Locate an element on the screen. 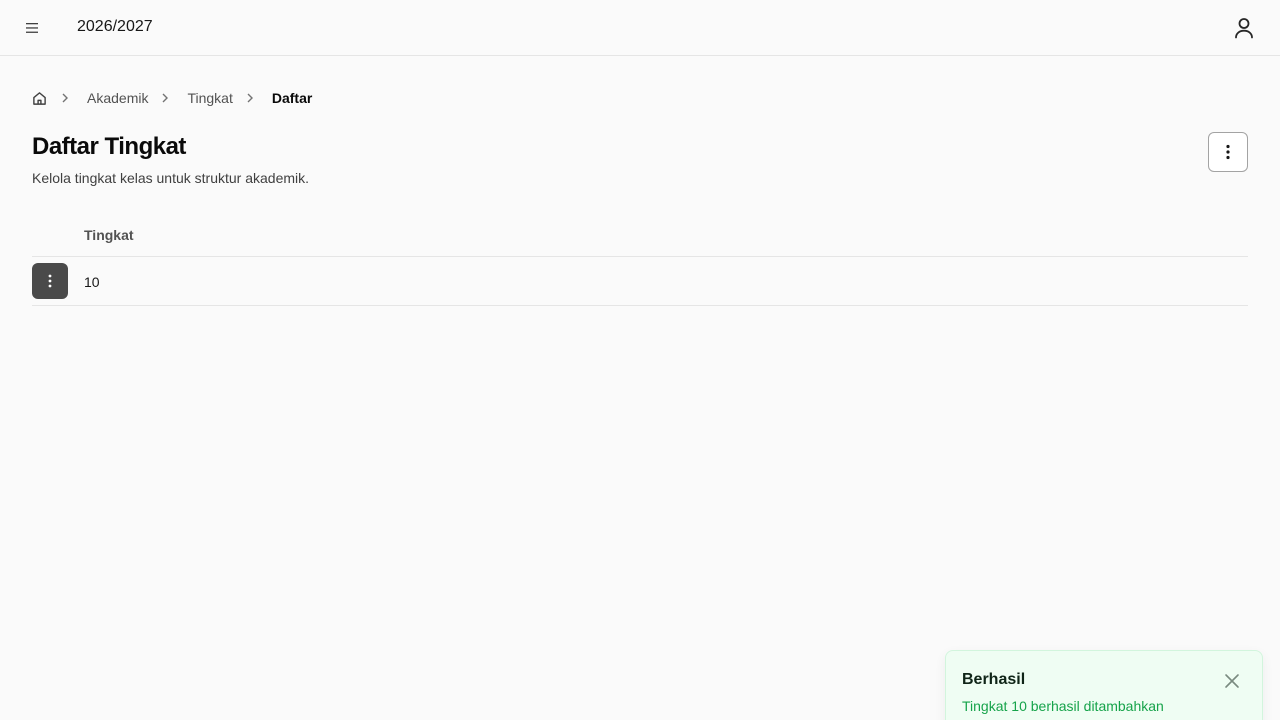 The height and width of the screenshot is (720, 1280). breadcrumb: Akademik Tingkat Daftar is located at coordinates (172, 98).